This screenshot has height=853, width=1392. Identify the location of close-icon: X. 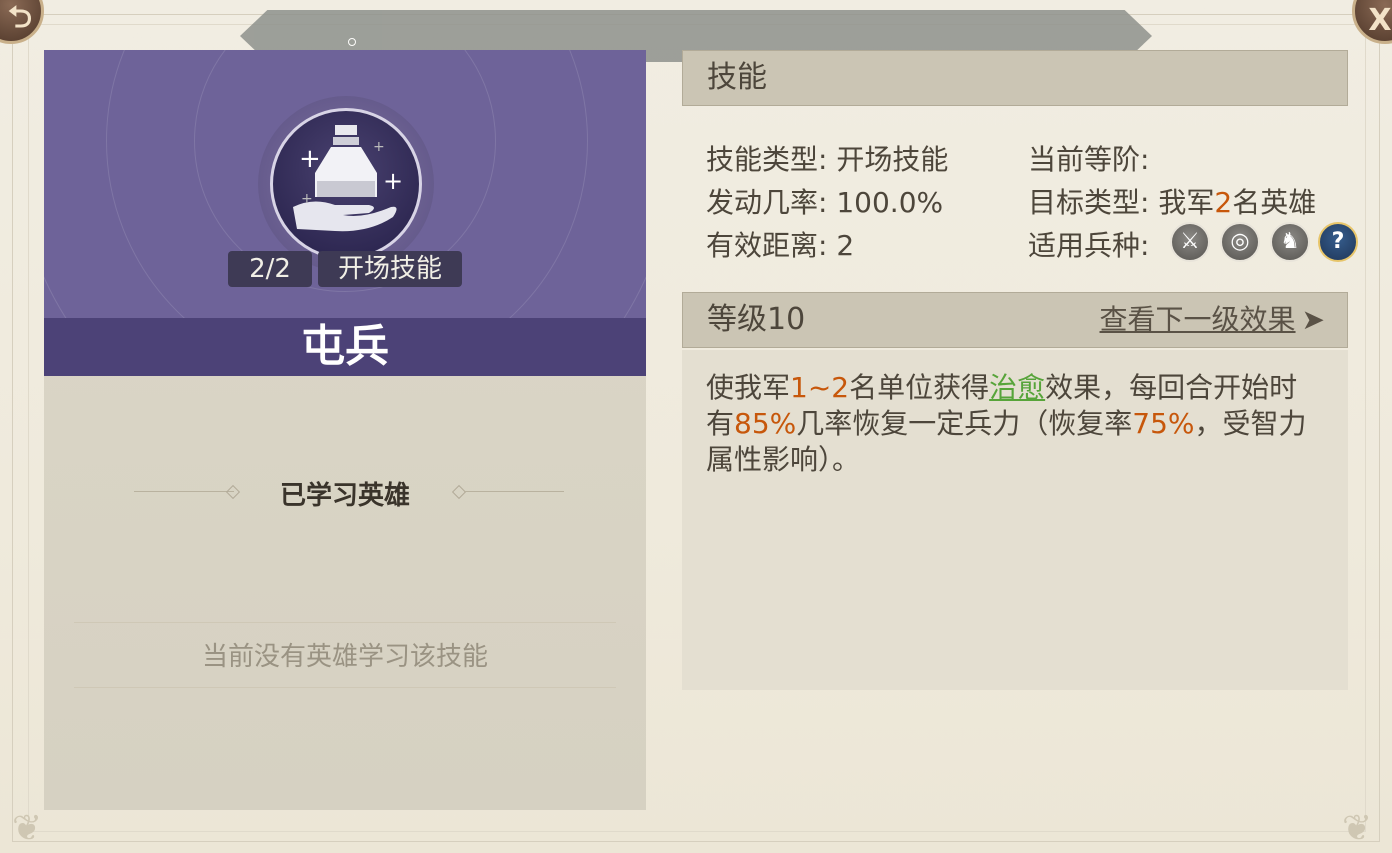
(1380, 20).